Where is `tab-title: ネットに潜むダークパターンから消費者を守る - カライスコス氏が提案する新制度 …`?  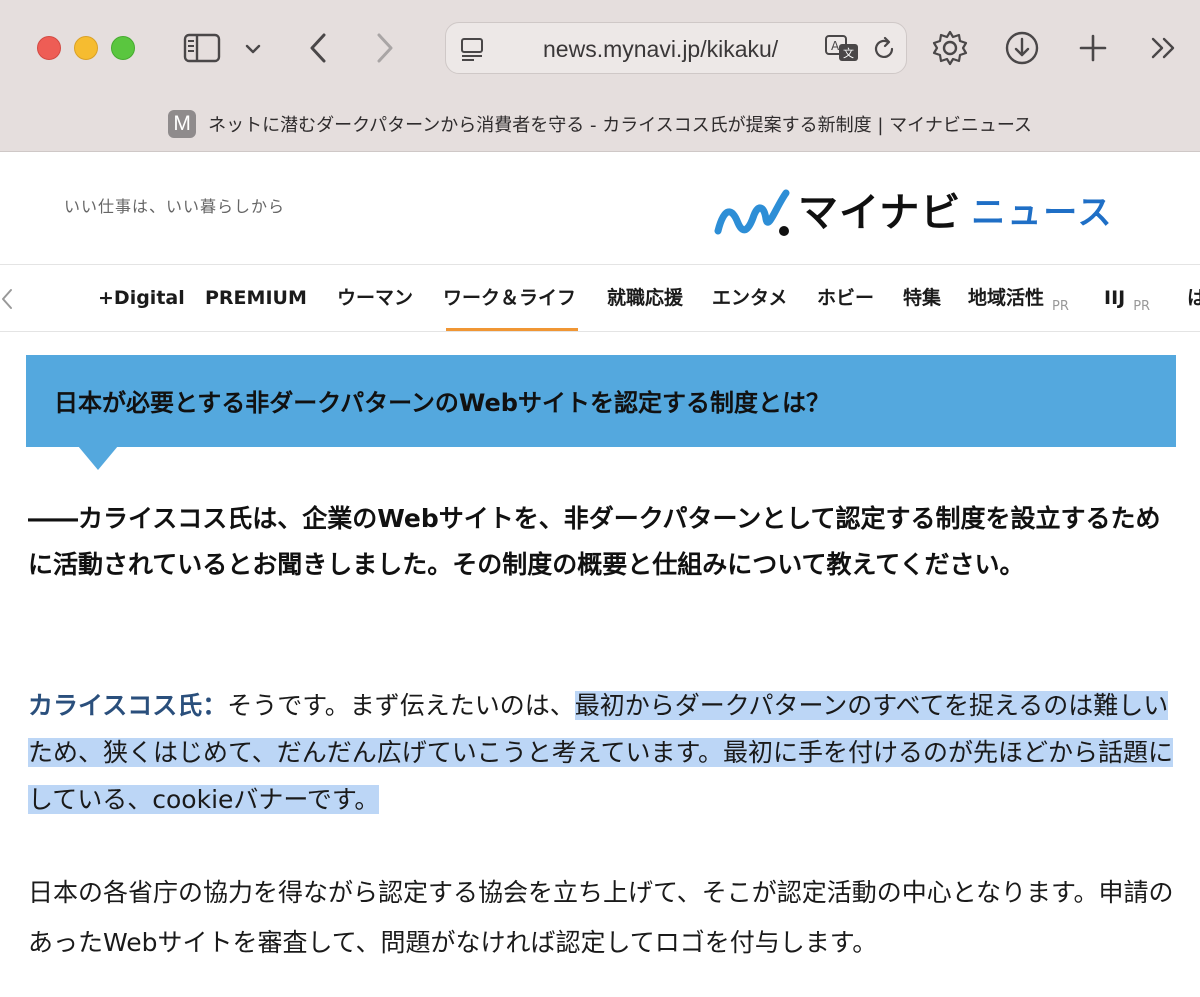 tab-title: ネットに潜むダークパターンから消費者を守る - カライスコス氏が提案する新制度 … is located at coordinates (620, 125).